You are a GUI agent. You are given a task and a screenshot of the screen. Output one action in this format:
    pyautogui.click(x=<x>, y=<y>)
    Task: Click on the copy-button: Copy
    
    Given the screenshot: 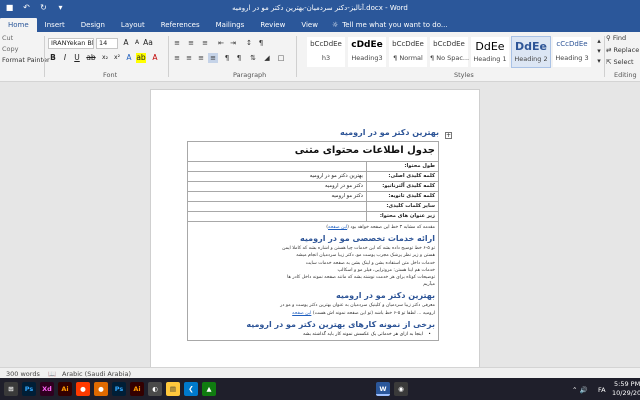 What is the action you would take?
    pyautogui.click(x=10, y=49)
    